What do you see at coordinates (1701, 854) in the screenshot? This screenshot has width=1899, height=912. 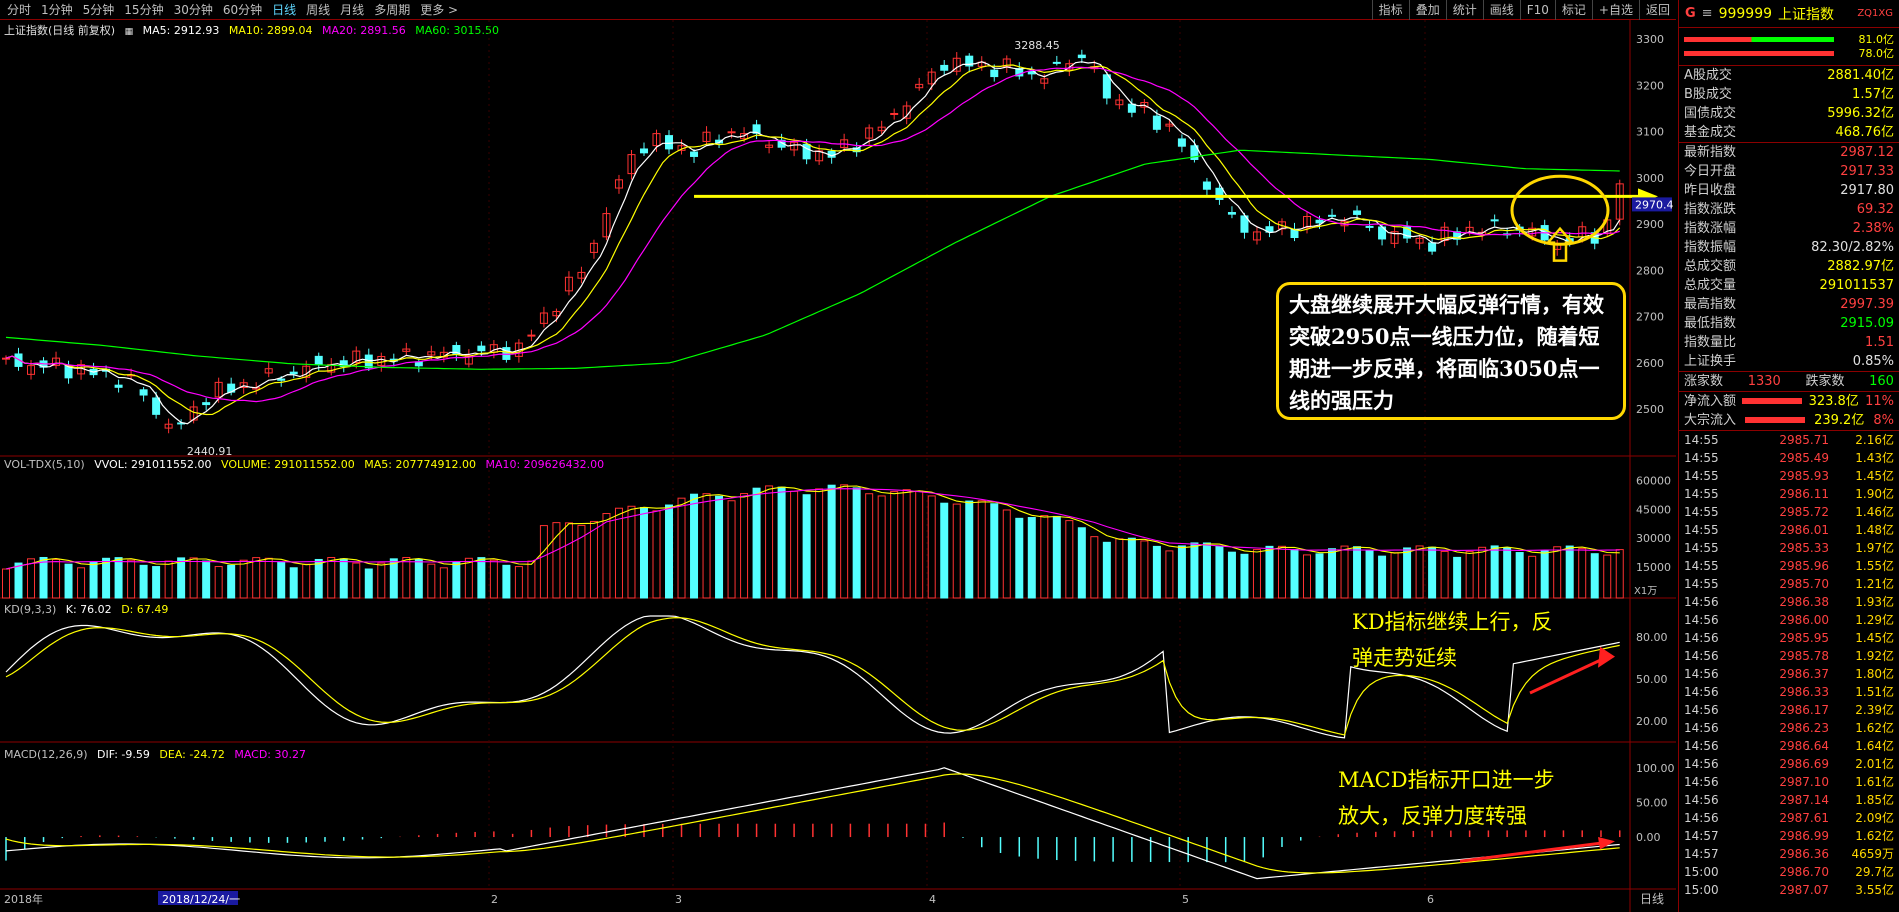 I see `tick-time: 14:57` at bounding box center [1701, 854].